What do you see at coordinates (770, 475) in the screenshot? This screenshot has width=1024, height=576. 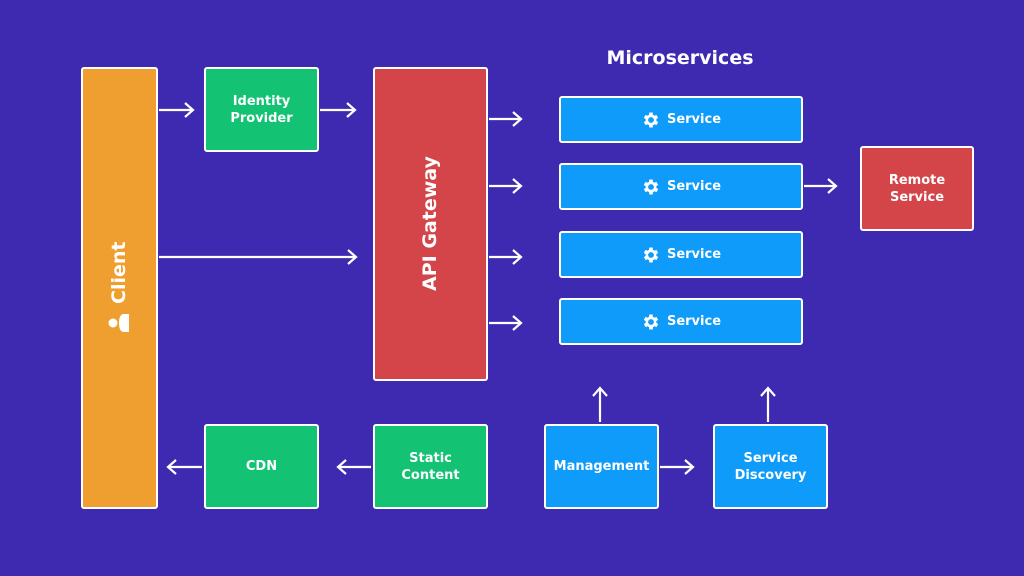 I see `service-discovery-line2: Discovery` at bounding box center [770, 475].